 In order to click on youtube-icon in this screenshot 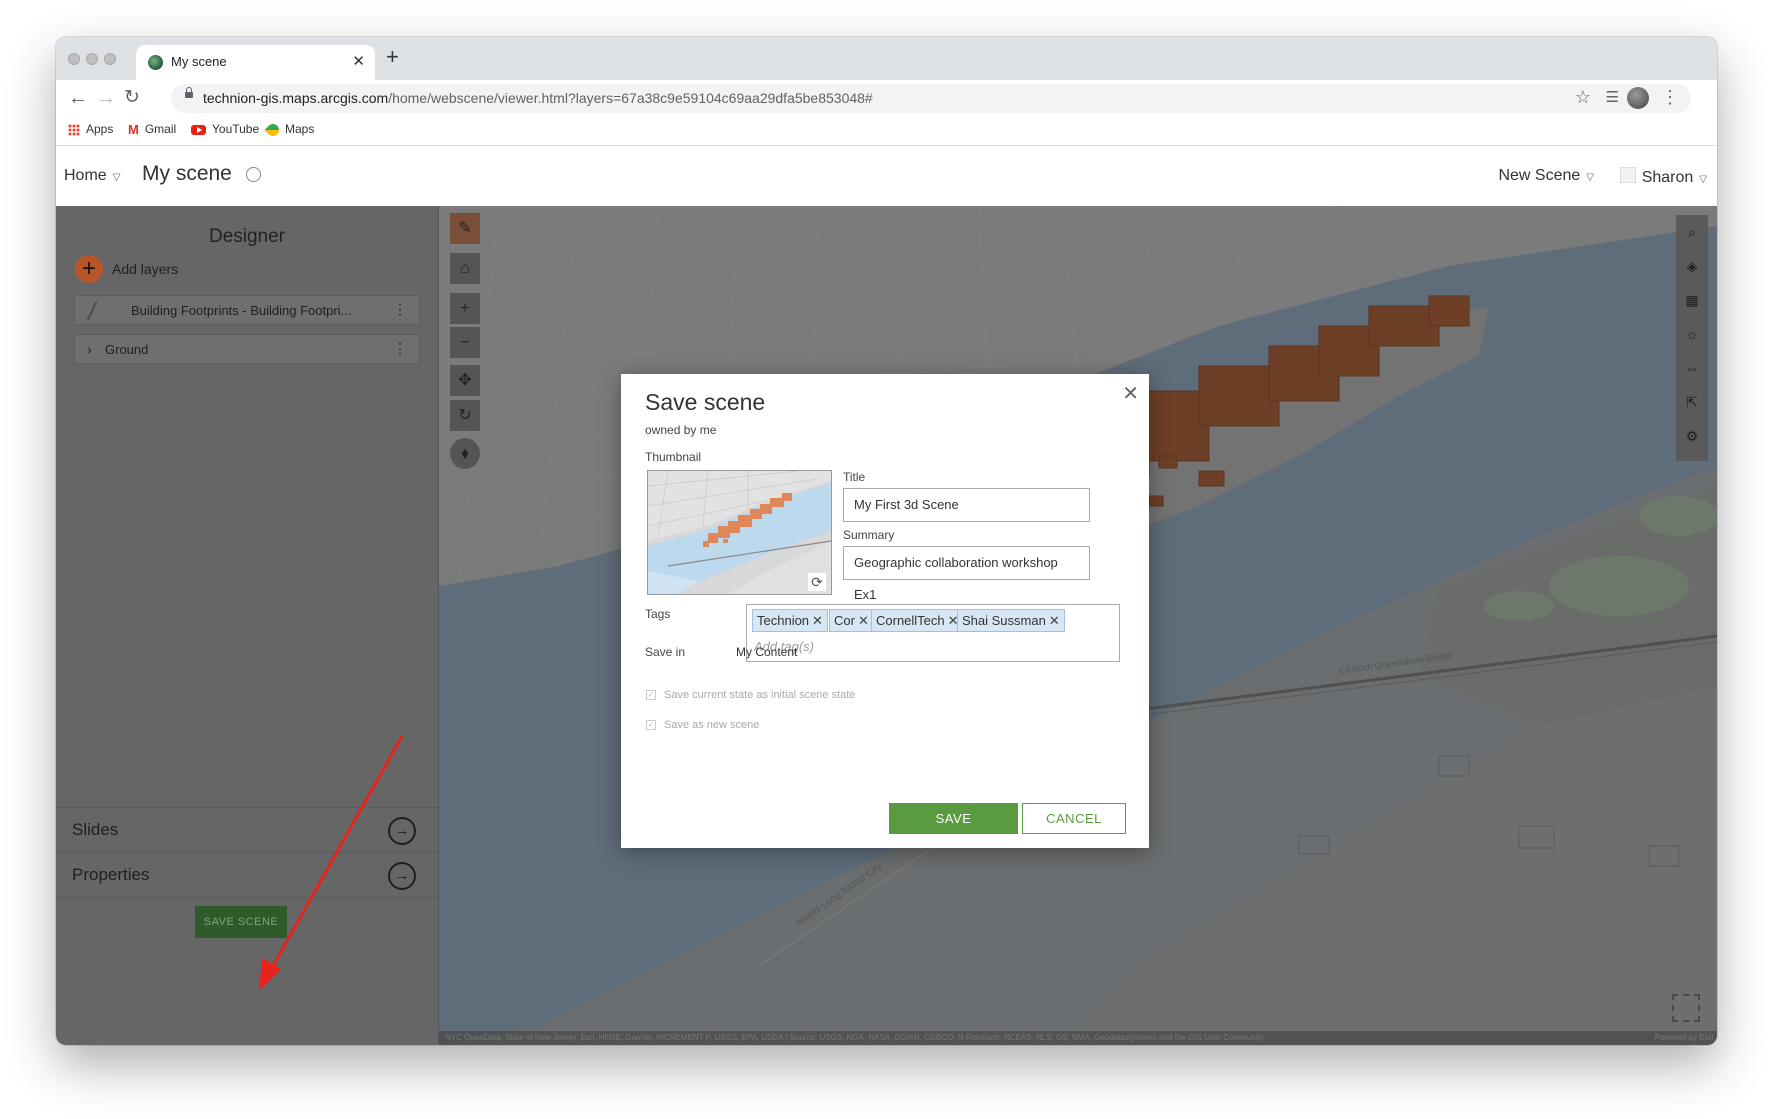, I will do `click(198, 129)`.